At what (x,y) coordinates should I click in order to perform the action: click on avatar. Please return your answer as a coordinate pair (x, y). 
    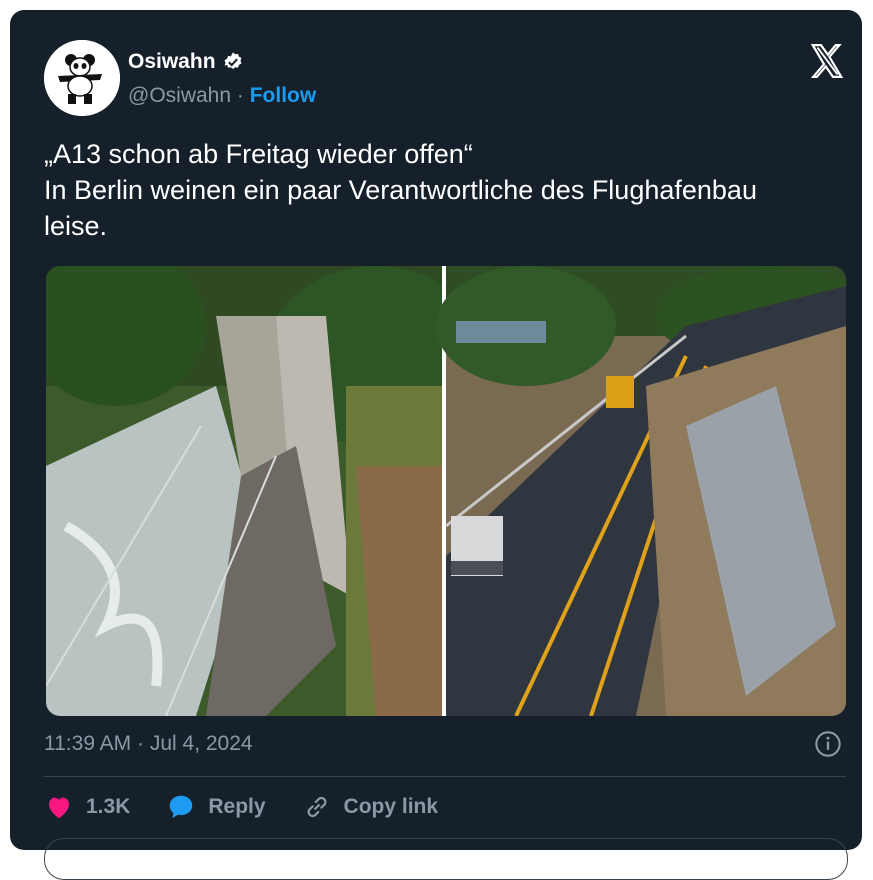
    Looking at the image, I should click on (82, 78).